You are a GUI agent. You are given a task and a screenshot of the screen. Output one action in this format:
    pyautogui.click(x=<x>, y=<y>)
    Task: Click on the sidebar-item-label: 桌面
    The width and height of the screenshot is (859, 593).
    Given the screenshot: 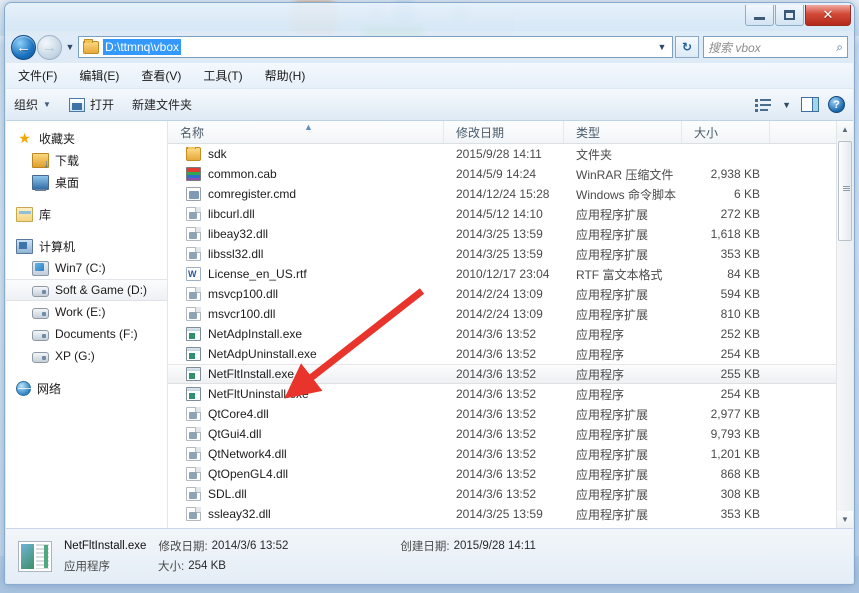 What is the action you would take?
    pyautogui.click(x=67, y=182)
    